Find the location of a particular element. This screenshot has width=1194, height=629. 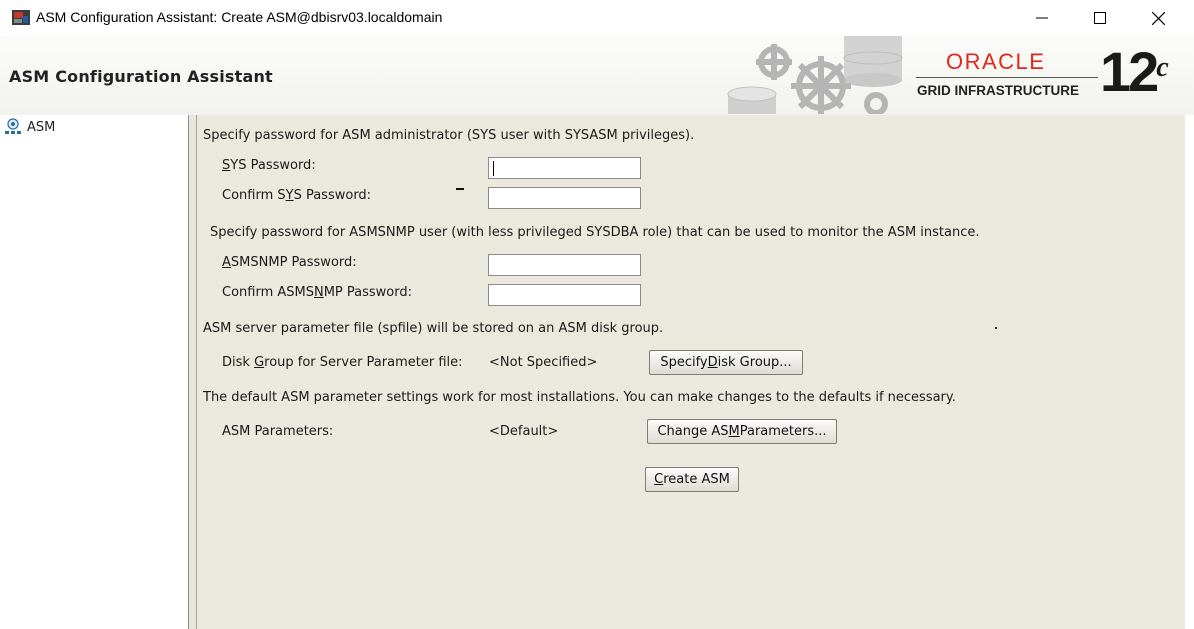

grid-infrastructure-label: GRID INFRASTRUCTURE is located at coordinates (998, 90).